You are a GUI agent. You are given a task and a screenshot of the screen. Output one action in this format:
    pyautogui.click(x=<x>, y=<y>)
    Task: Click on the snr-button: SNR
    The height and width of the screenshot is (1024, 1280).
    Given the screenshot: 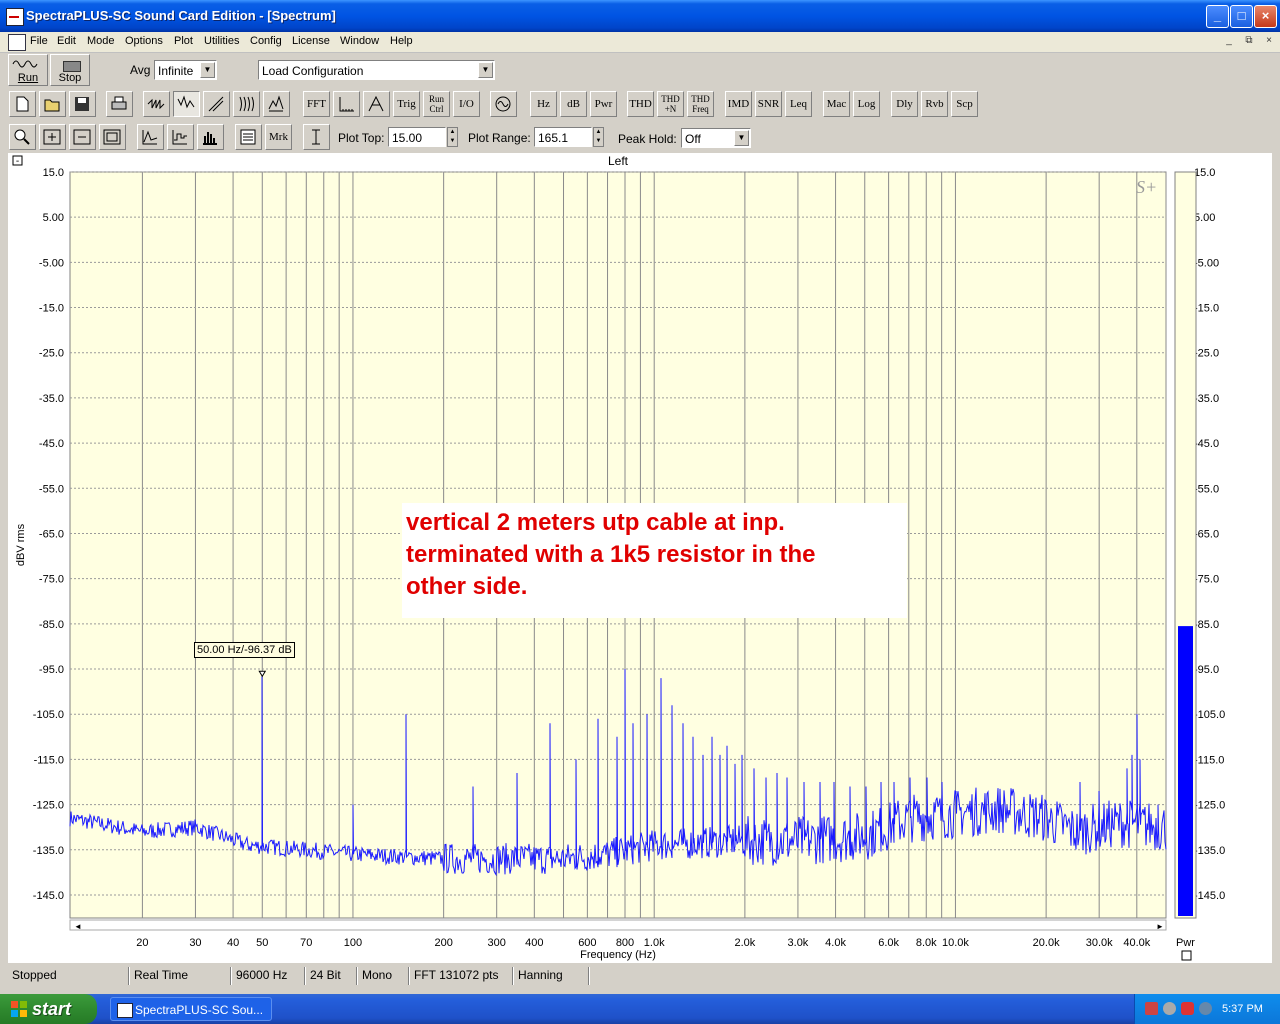 What is the action you would take?
    pyautogui.click(x=768, y=104)
    